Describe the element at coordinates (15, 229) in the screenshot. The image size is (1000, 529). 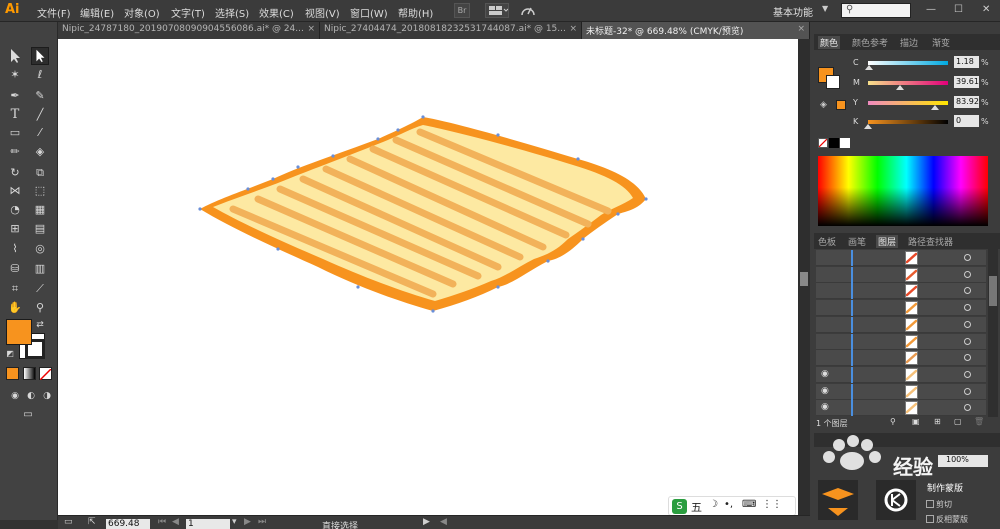
I see `mesh-tool: ⊞` at that location.